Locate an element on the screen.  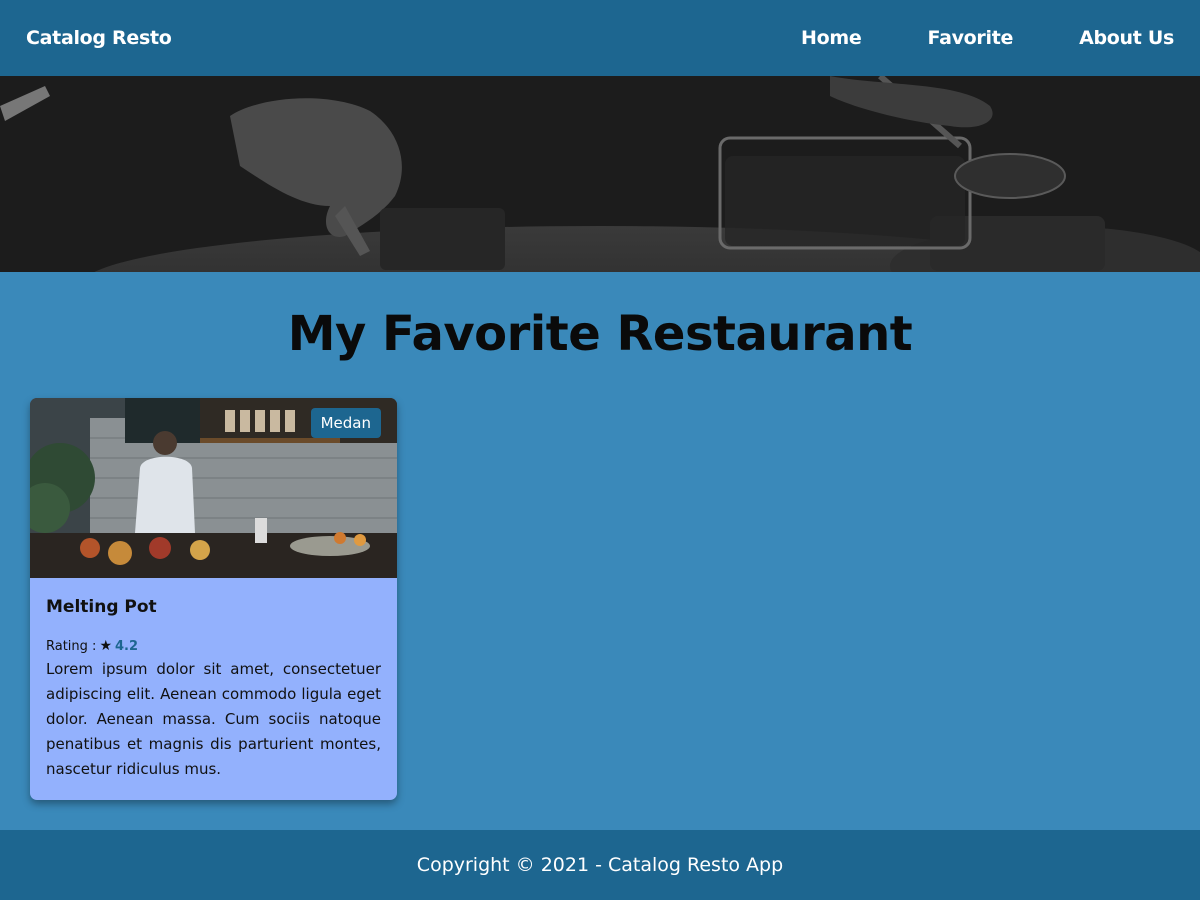
rating: Rating : ★ 4.2 is located at coordinates (213, 646).